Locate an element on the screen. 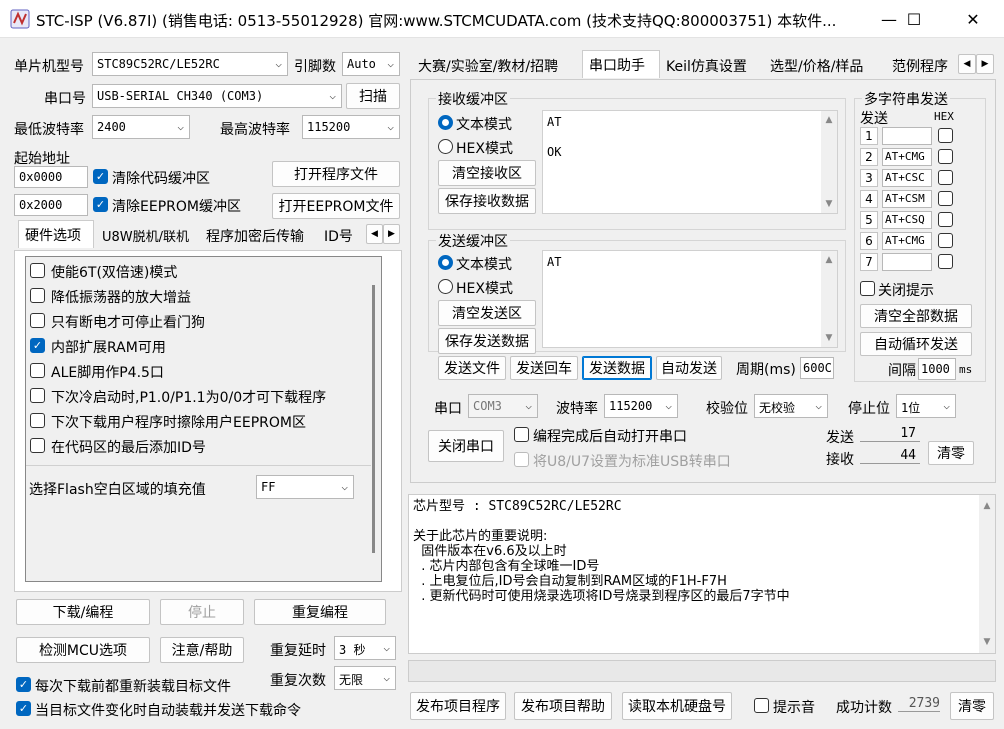 Image resolution: width=1004 pixels, height=729 pixels. send-file-button: 发送文件 is located at coordinates (472, 368).